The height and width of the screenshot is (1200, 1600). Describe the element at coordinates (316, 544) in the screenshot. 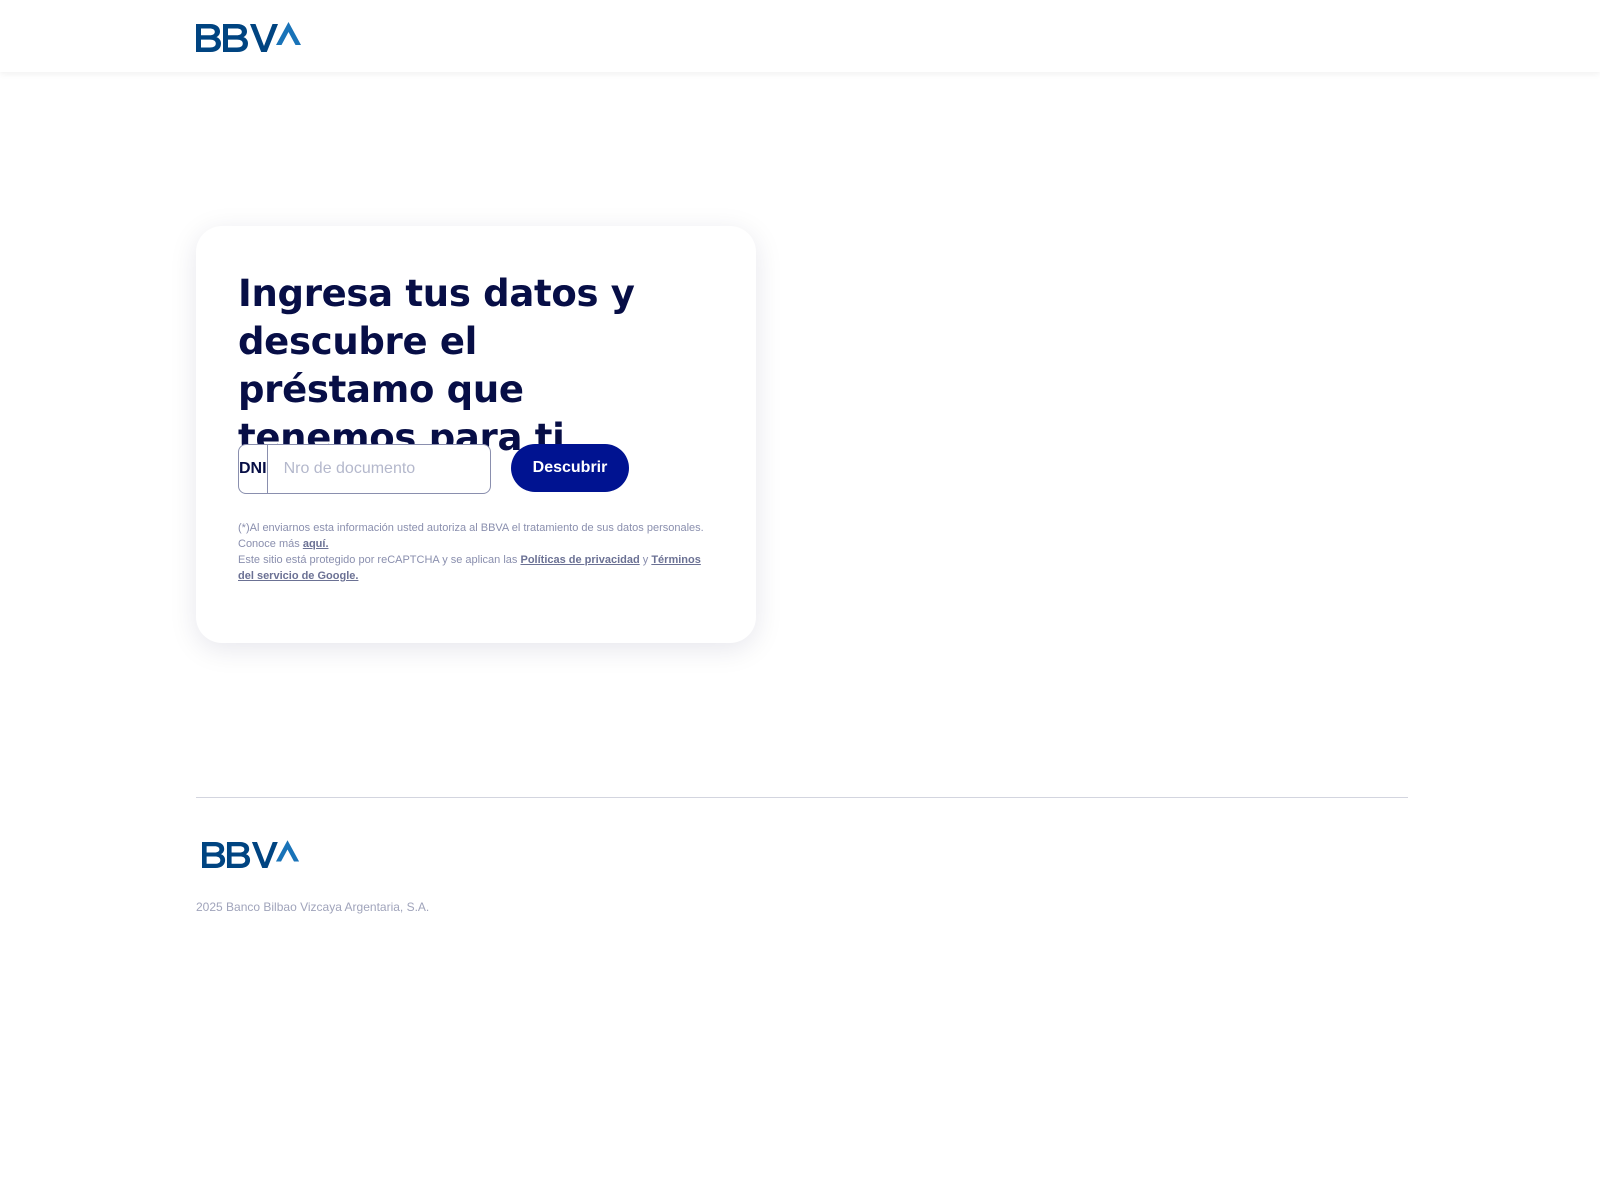

I see `learn-more-link: aquí.` at that location.